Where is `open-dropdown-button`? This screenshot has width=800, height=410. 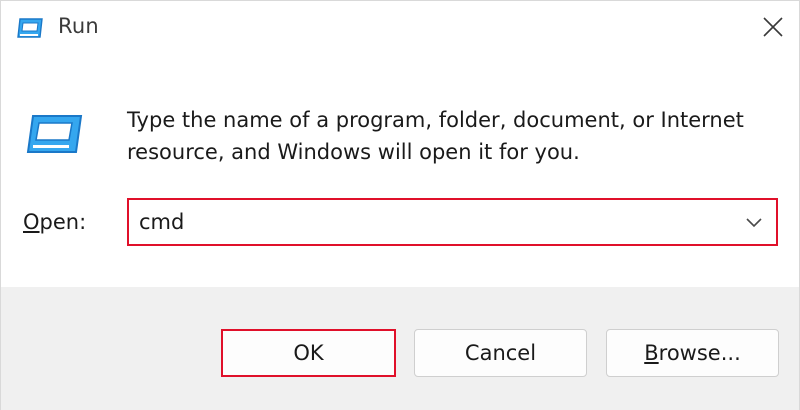 open-dropdown-button is located at coordinates (754, 222).